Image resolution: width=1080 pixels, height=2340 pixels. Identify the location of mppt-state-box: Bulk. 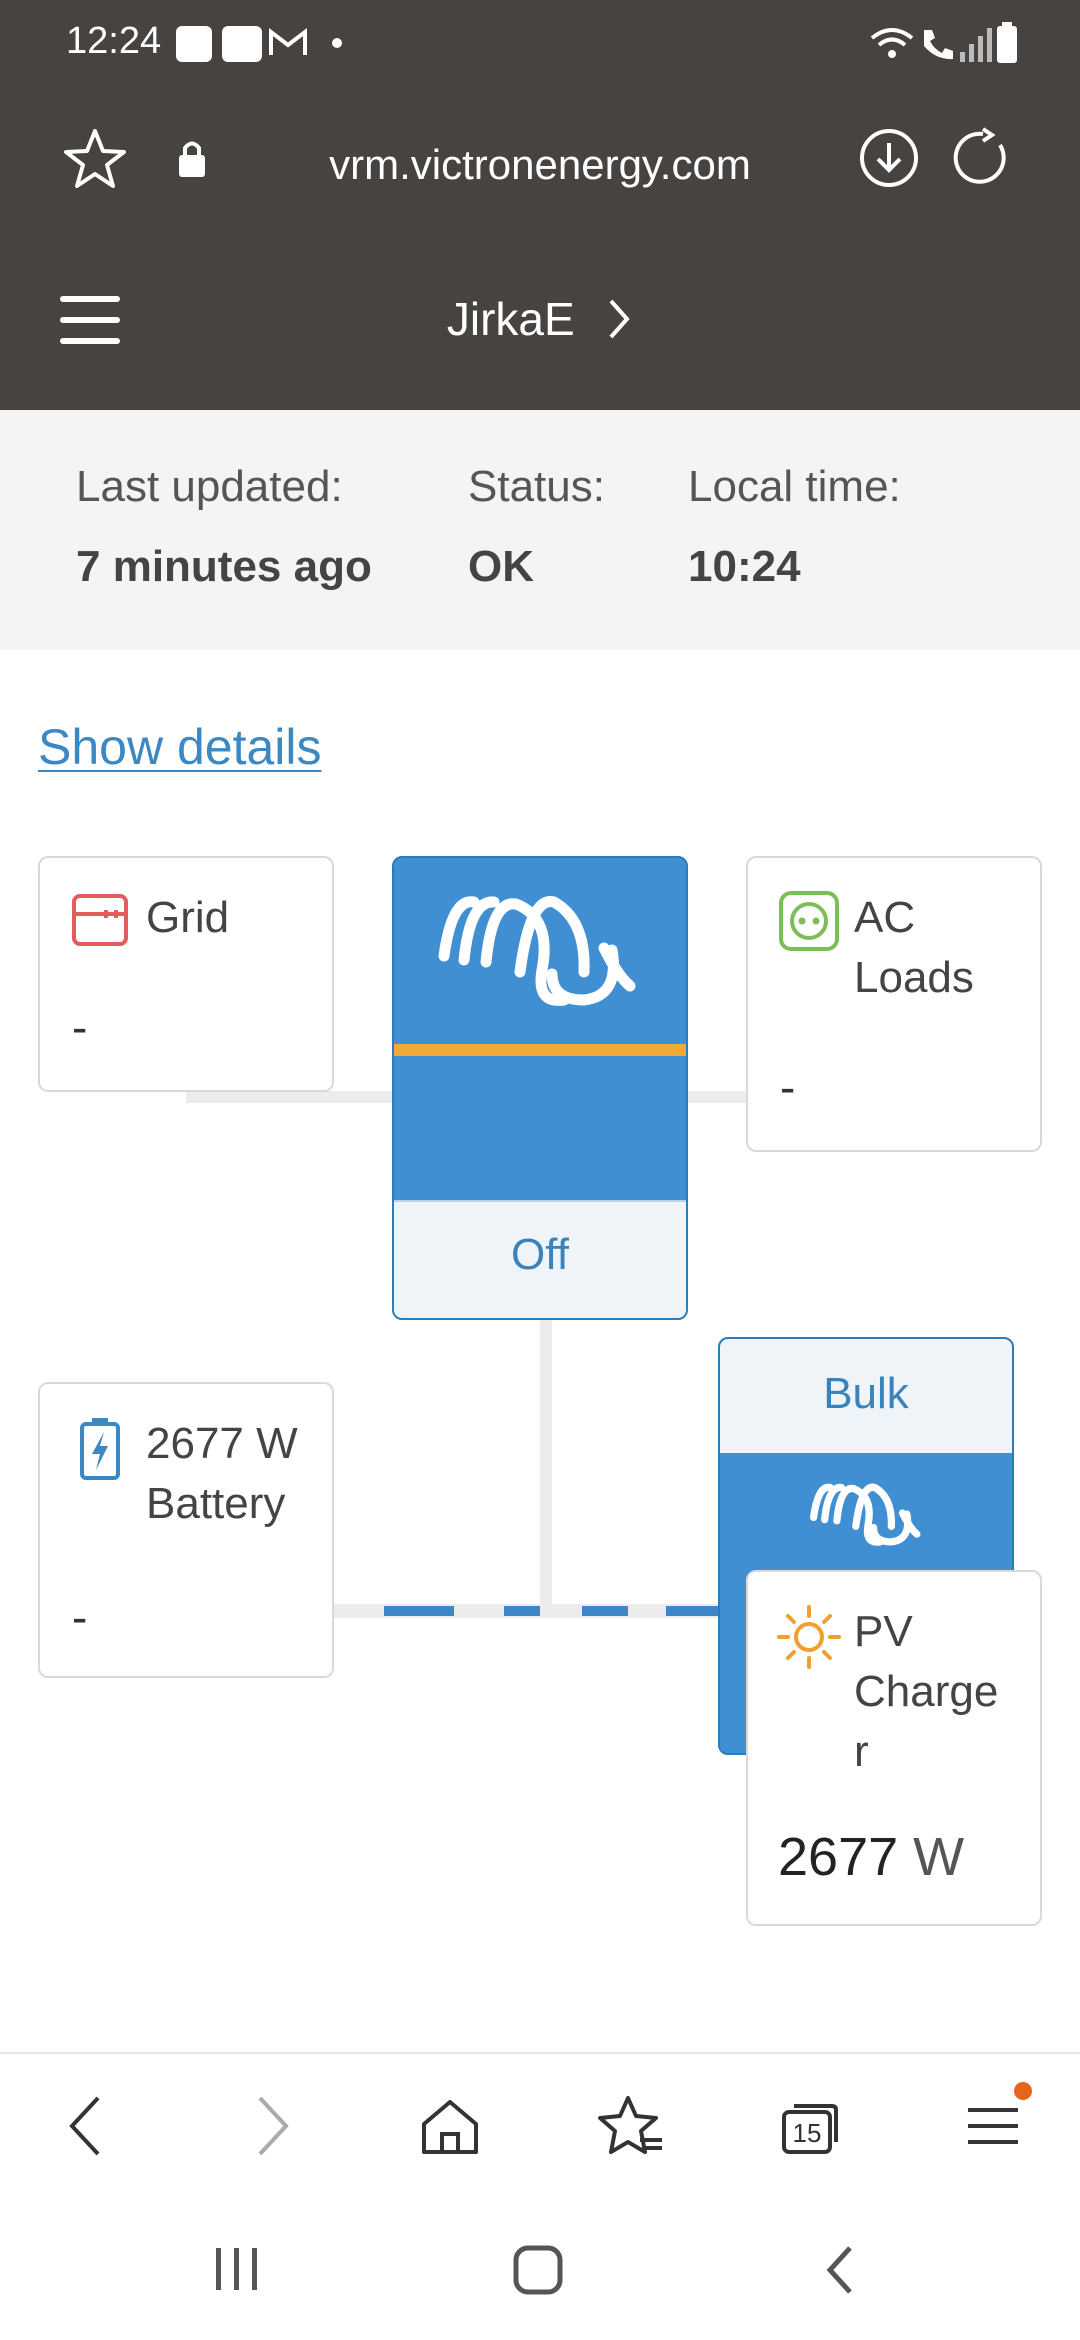
(866, 1396).